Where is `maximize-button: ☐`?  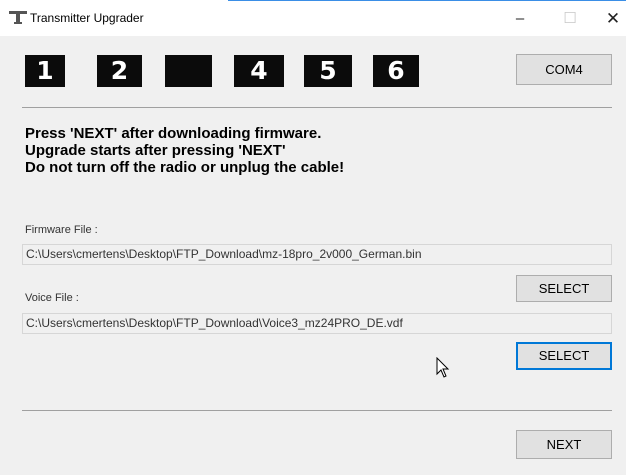 maximize-button: ☐ is located at coordinates (570, 19).